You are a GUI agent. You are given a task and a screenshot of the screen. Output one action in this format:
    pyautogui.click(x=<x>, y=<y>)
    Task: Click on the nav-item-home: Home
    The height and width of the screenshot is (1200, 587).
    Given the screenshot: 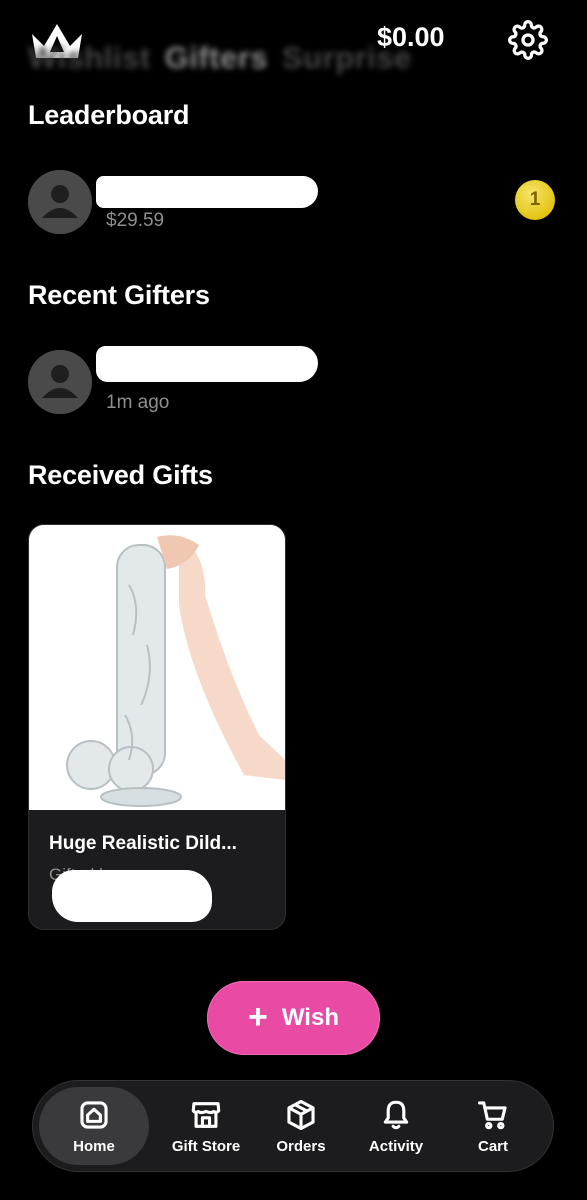 What is the action you would take?
    pyautogui.click(x=94, y=1126)
    